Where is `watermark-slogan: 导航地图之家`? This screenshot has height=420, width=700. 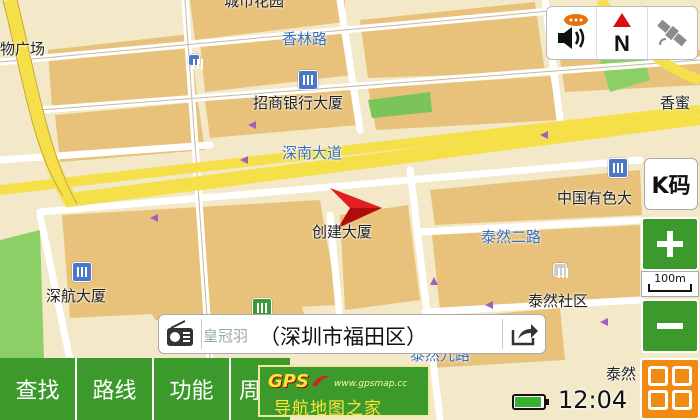 watermark-slogan: 导航地图之家 is located at coordinates (328, 409).